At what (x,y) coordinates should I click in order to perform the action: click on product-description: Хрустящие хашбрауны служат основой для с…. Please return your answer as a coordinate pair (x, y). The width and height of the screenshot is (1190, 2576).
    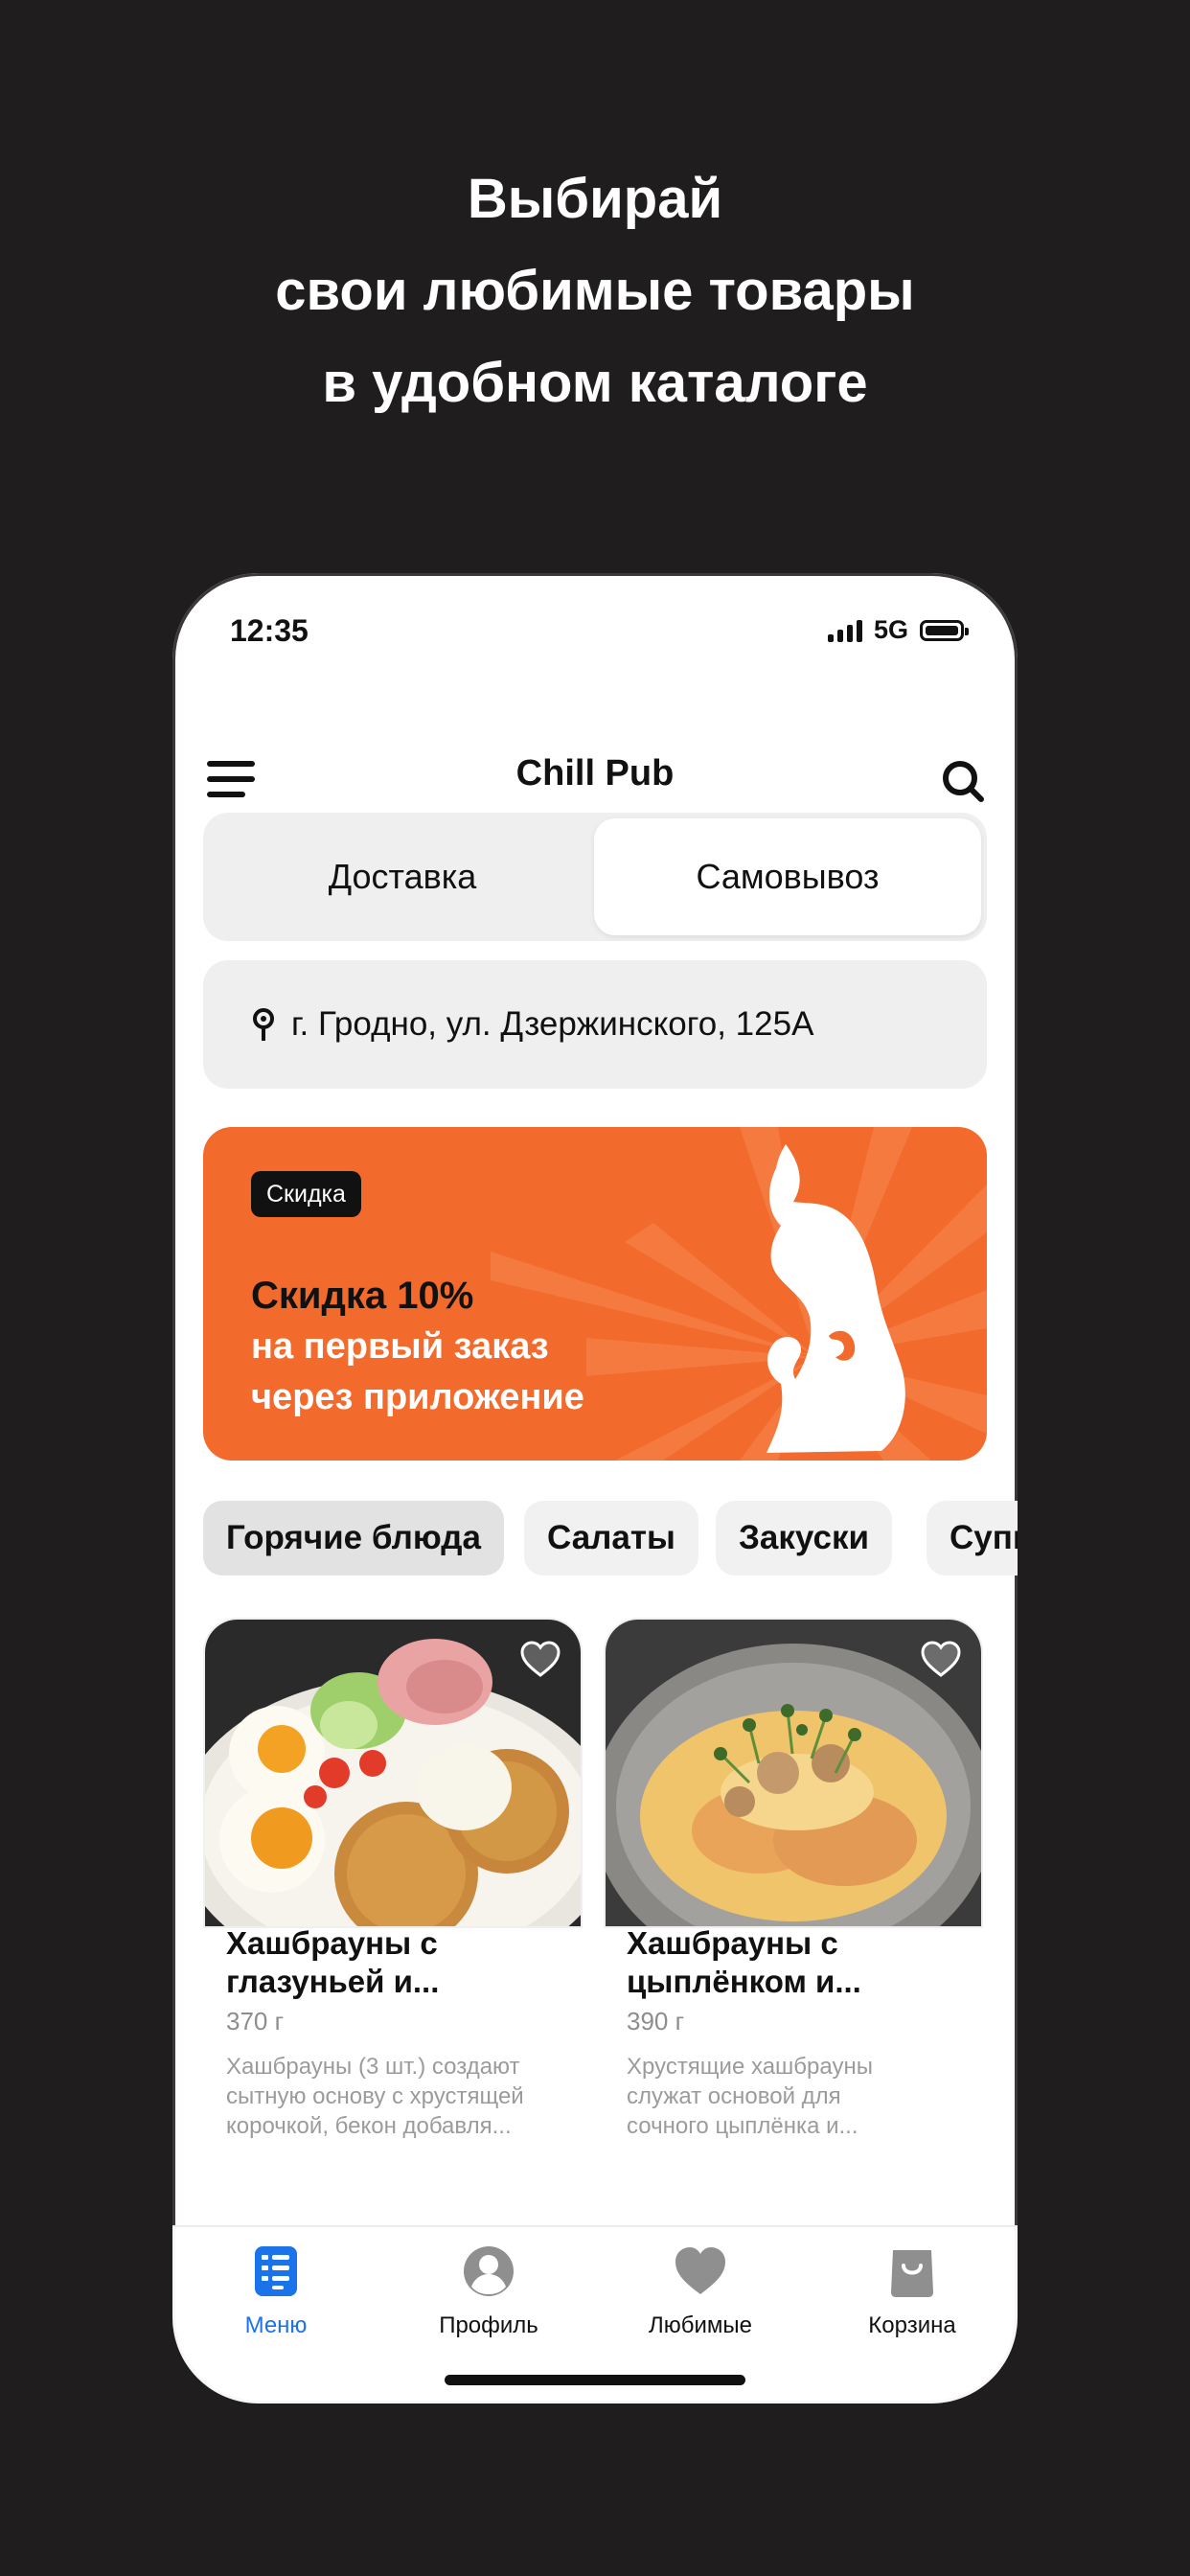
    Looking at the image, I should click on (794, 2096).